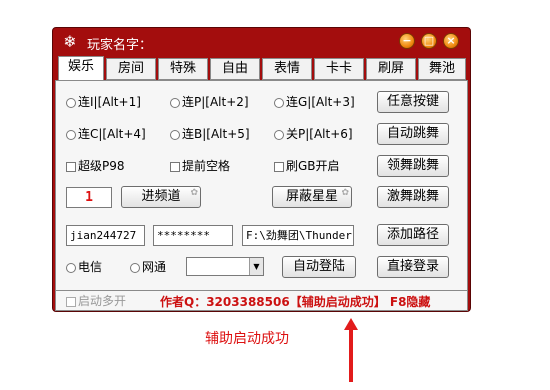 The image size is (550, 390). Describe the element at coordinates (183, 69) in the screenshot. I see `tab-special: 特殊` at that location.